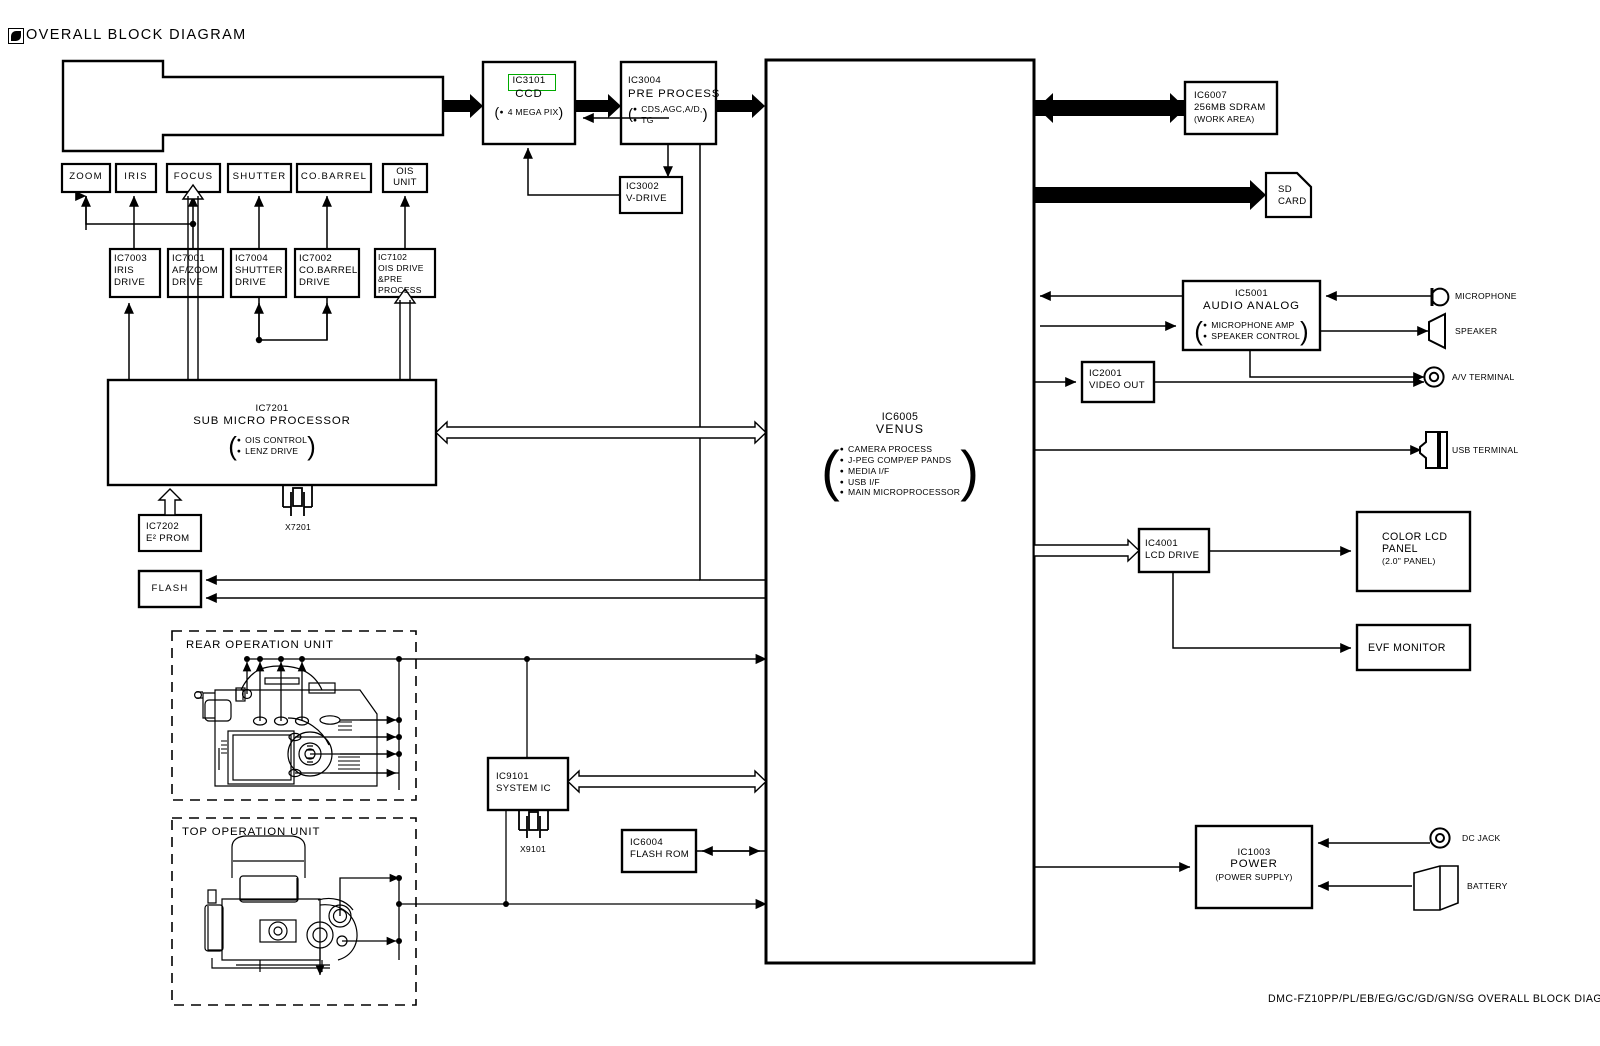 This screenshot has width=1600, height=1046. What do you see at coordinates (601, 432) in the screenshot?
I see `submicro-venus-bus` at bounding box center [601, 432].